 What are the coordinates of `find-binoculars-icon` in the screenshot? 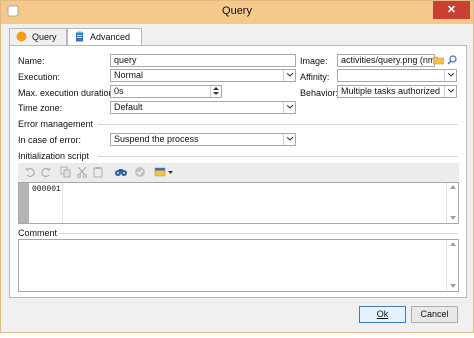 It's located at (121, 172).